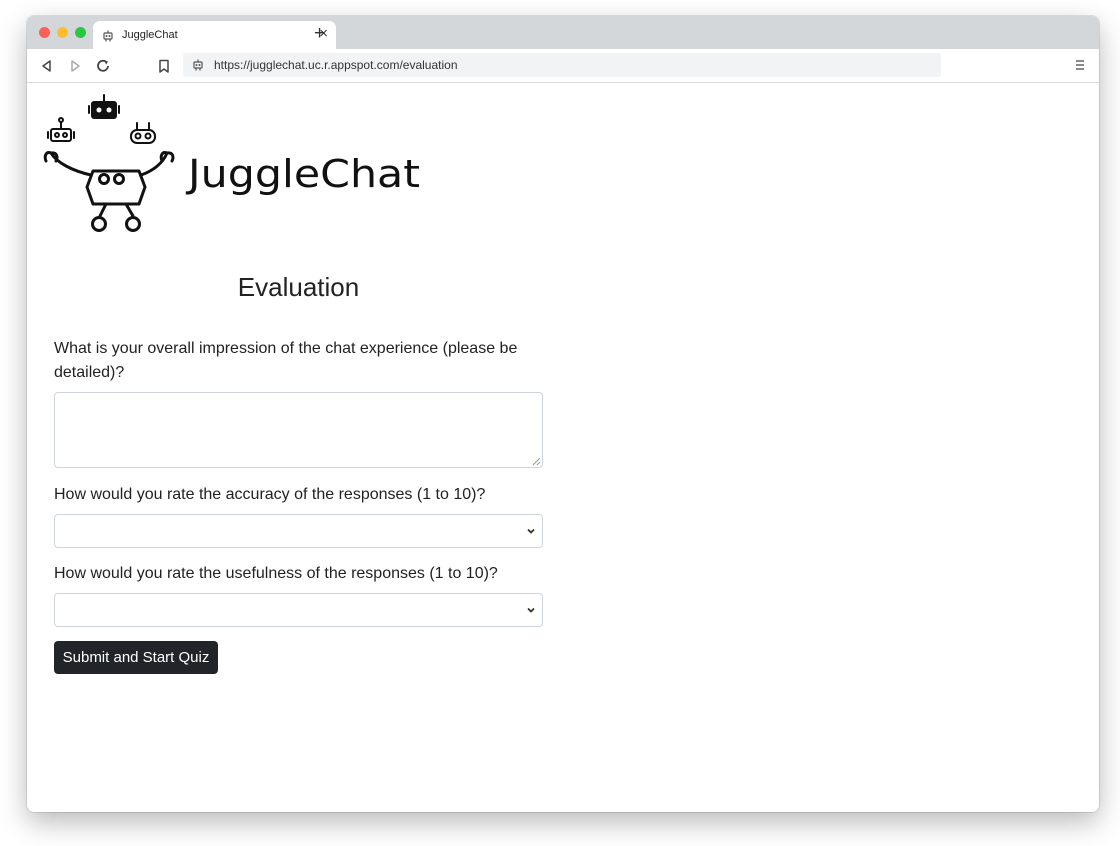  I want to click on impression-textarea, so click(298, 430).